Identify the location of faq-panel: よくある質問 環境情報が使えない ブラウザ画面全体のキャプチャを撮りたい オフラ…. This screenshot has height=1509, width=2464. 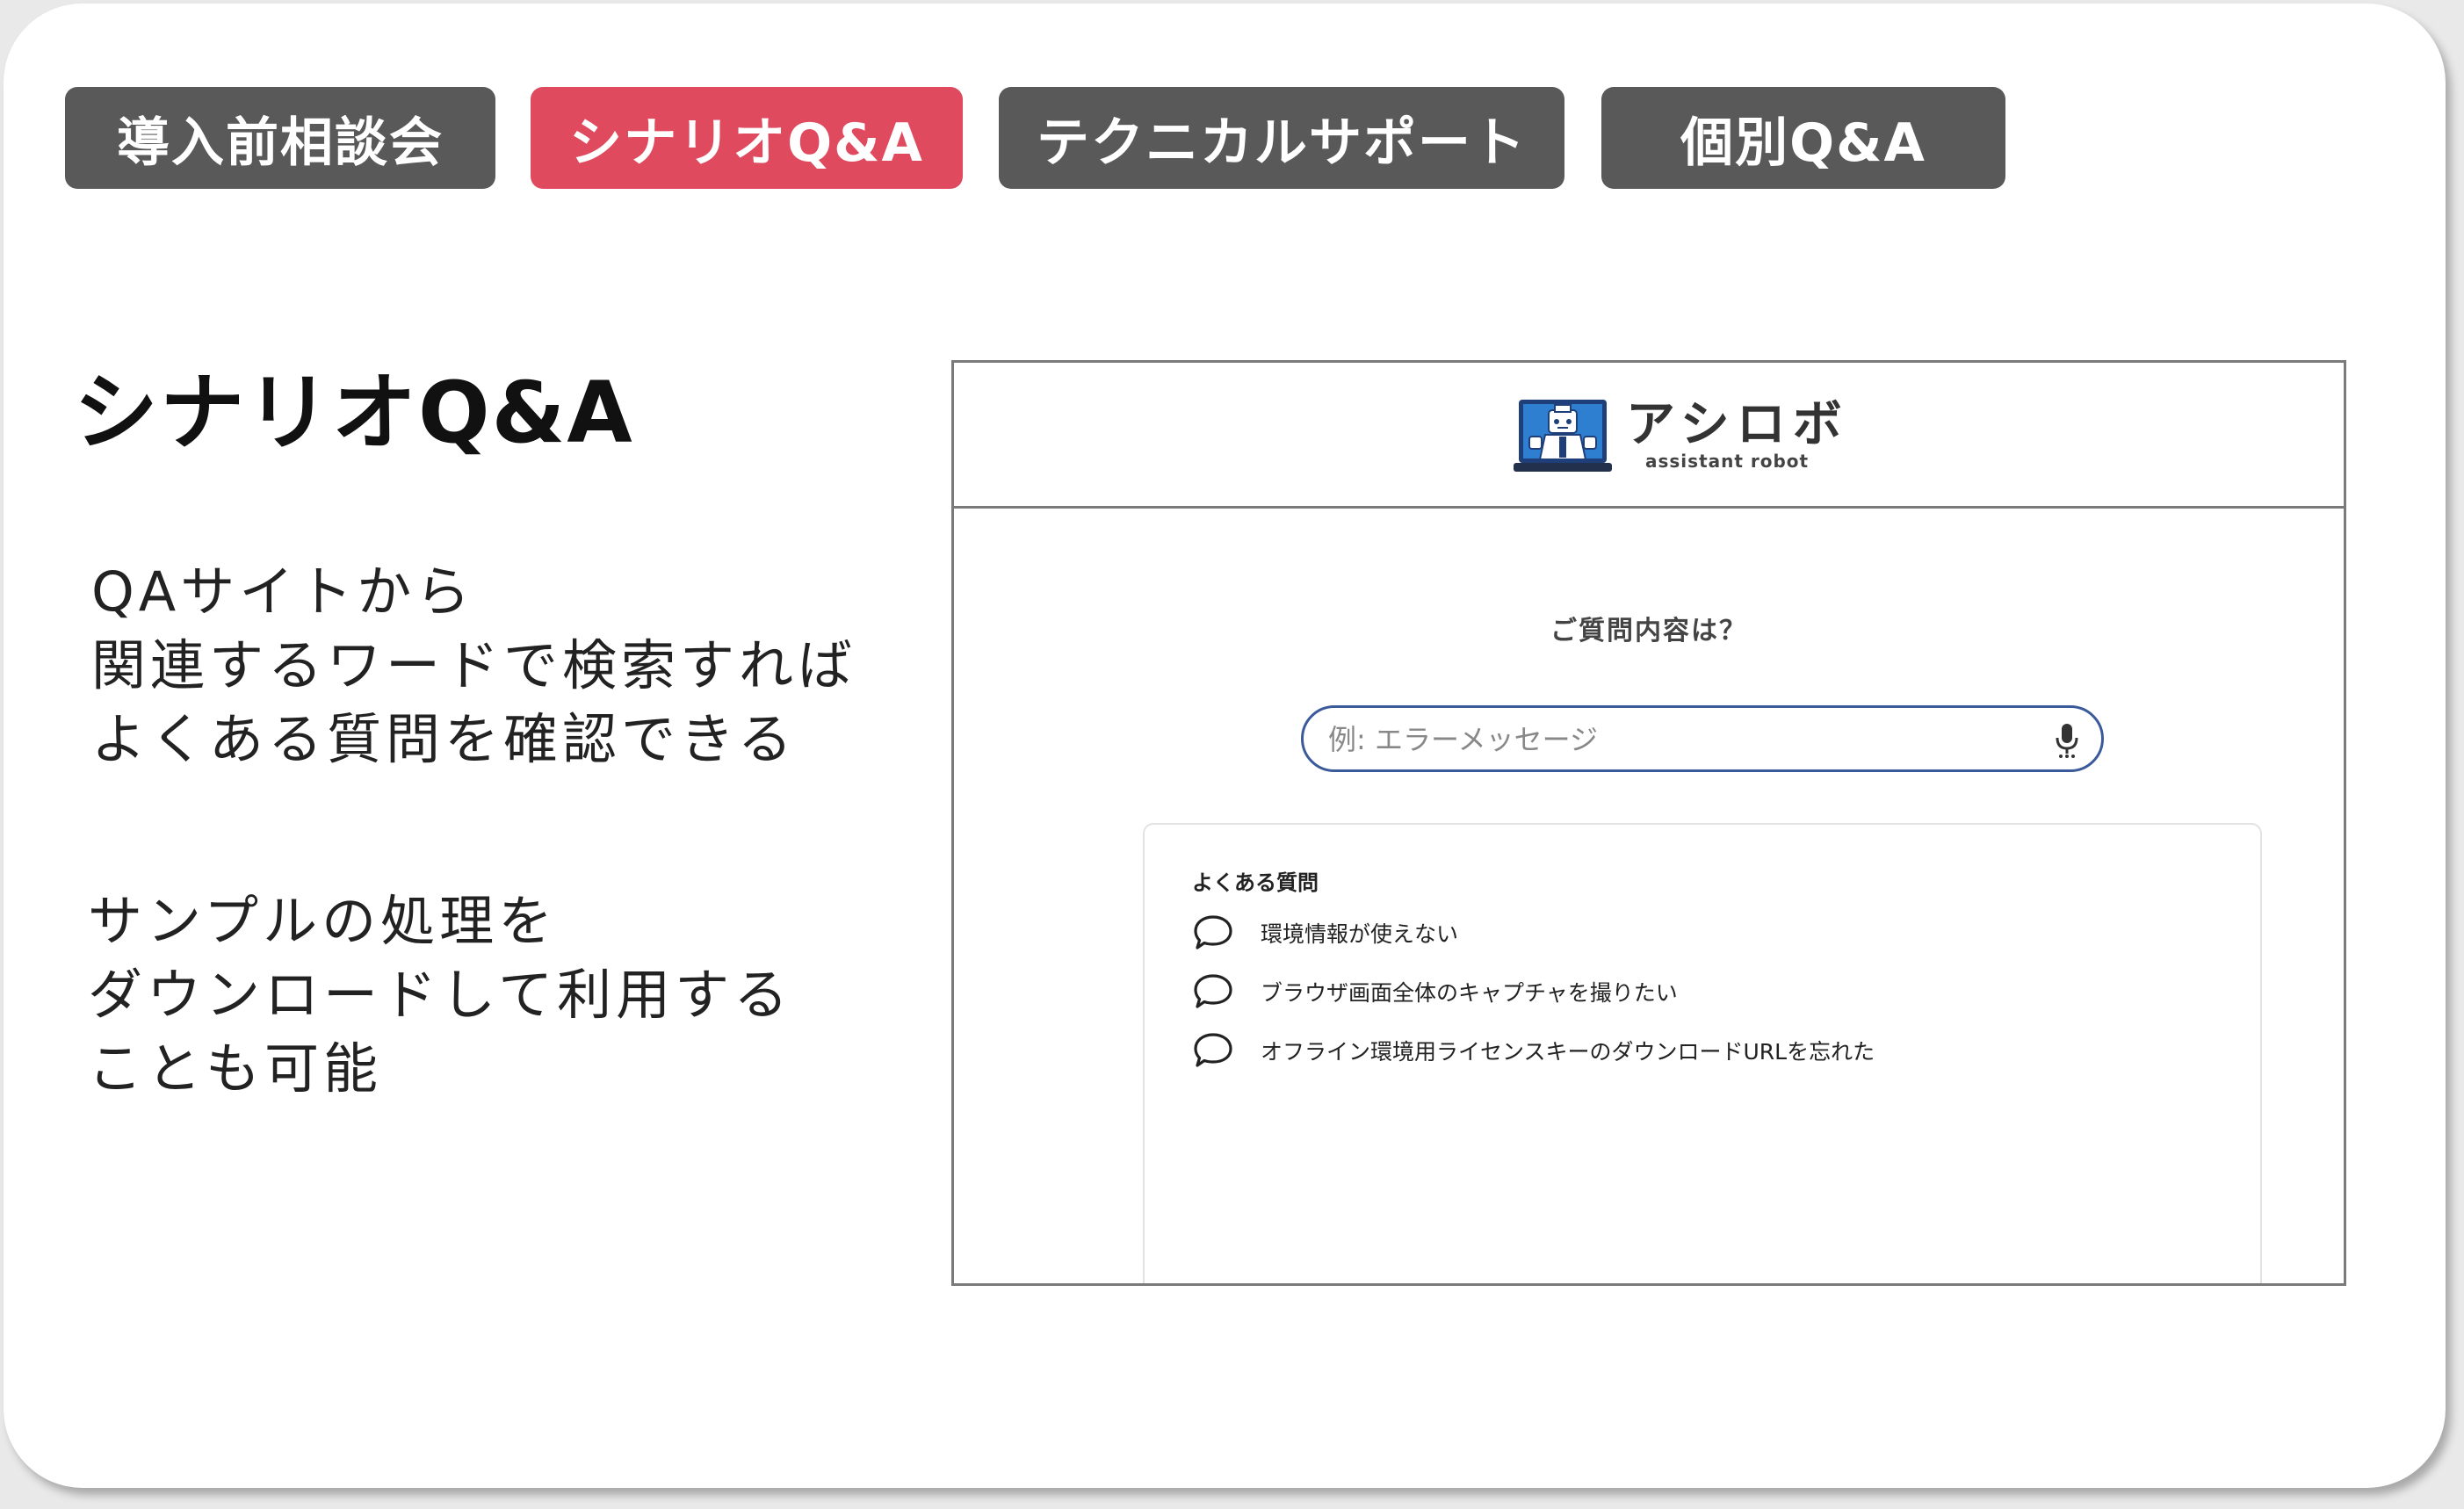
(1703, 1053).